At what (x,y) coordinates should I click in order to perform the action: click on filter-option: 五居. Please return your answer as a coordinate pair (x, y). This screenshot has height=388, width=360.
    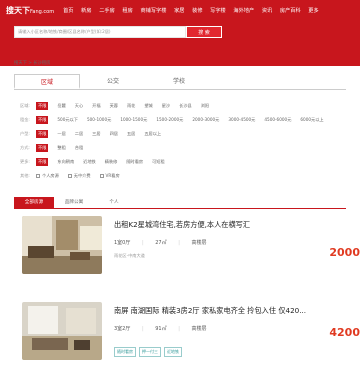
    Looking at the image, I should click on (131, 134).